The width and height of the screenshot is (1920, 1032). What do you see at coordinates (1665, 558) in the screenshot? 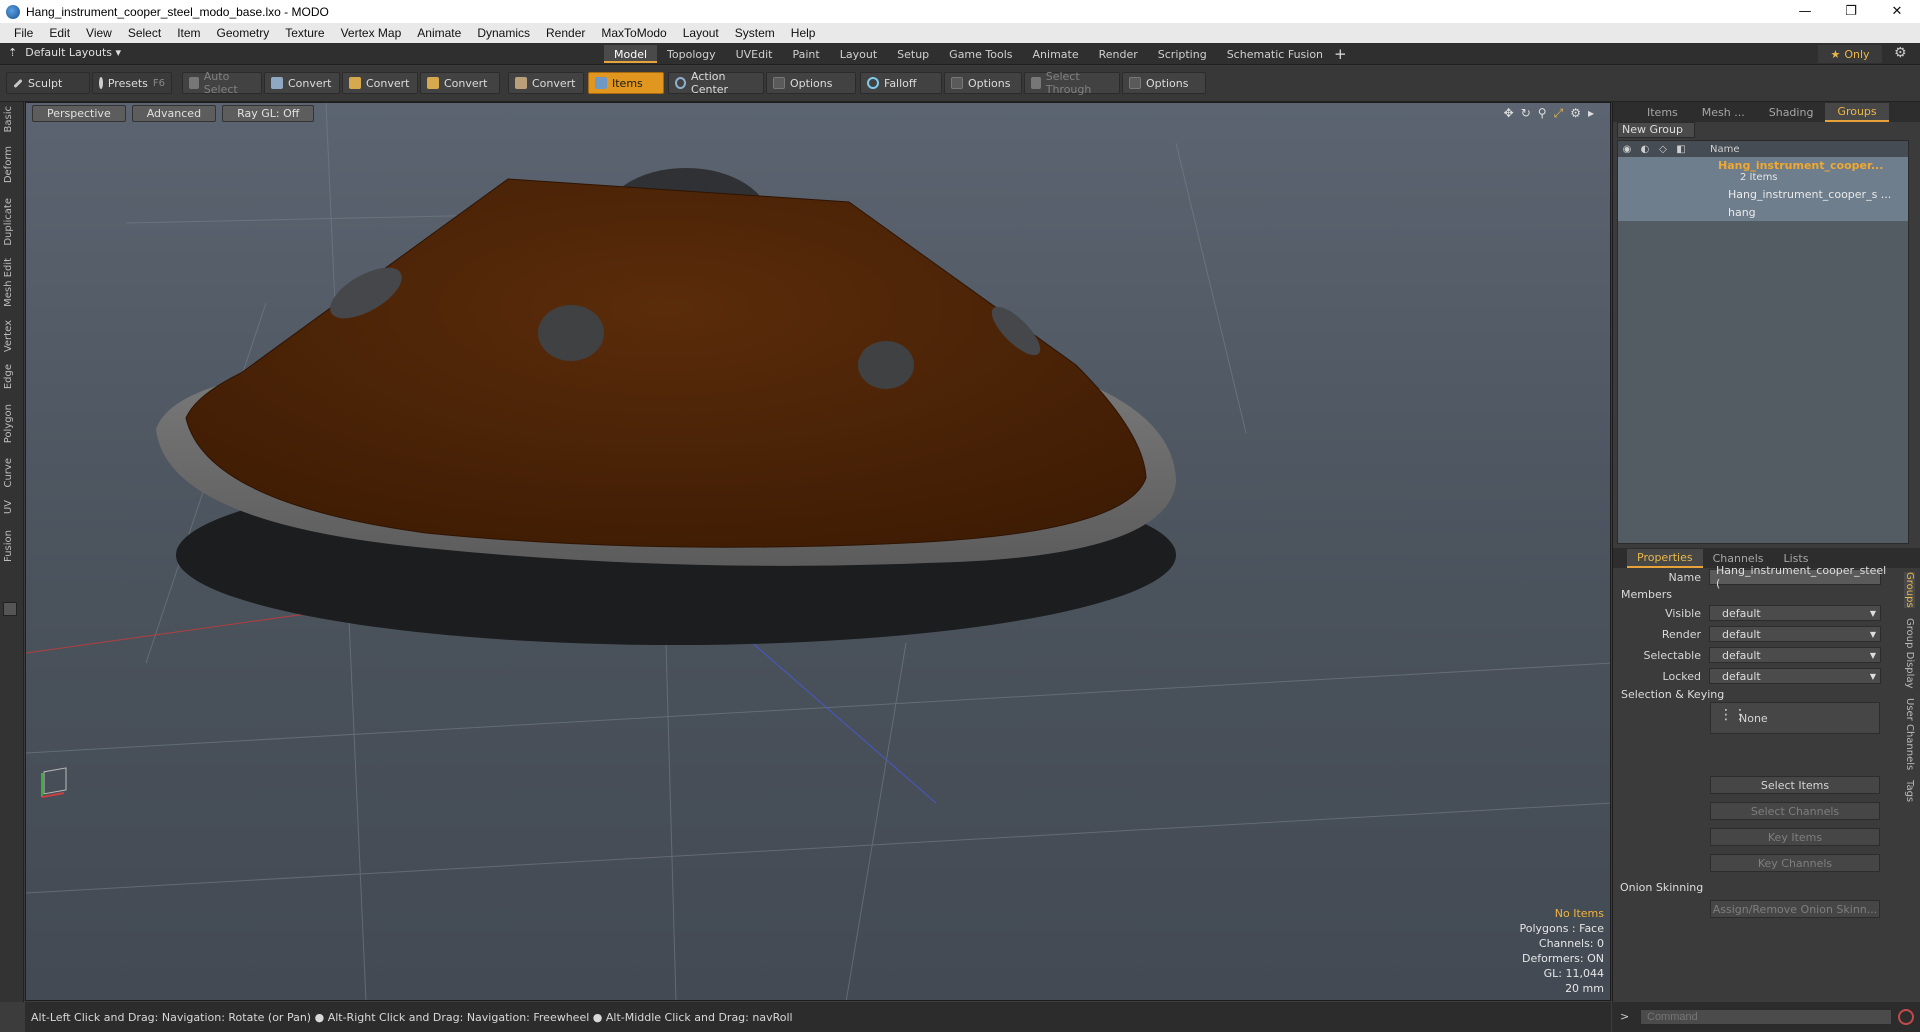
I see `tab-properties: Properties` at bounding box center [1665, 558].